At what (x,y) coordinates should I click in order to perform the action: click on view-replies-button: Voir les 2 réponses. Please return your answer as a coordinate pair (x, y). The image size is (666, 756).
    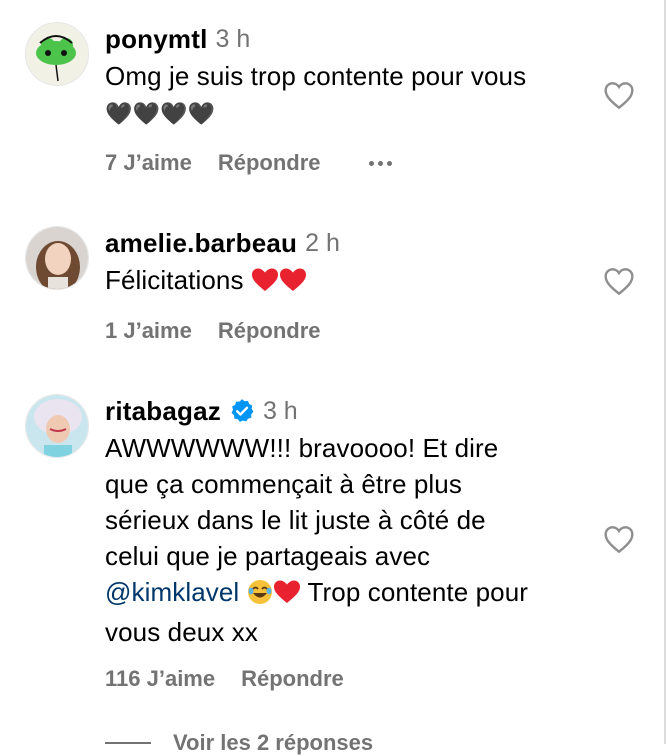
    Looking at the image, I should click on (239, 743).